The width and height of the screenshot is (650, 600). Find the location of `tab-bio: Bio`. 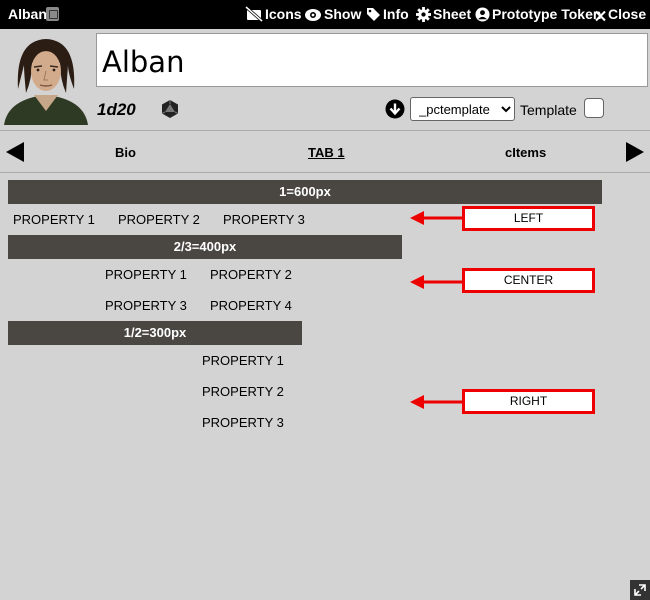

tab-bio: Bio is located at coordinates (125, 152).